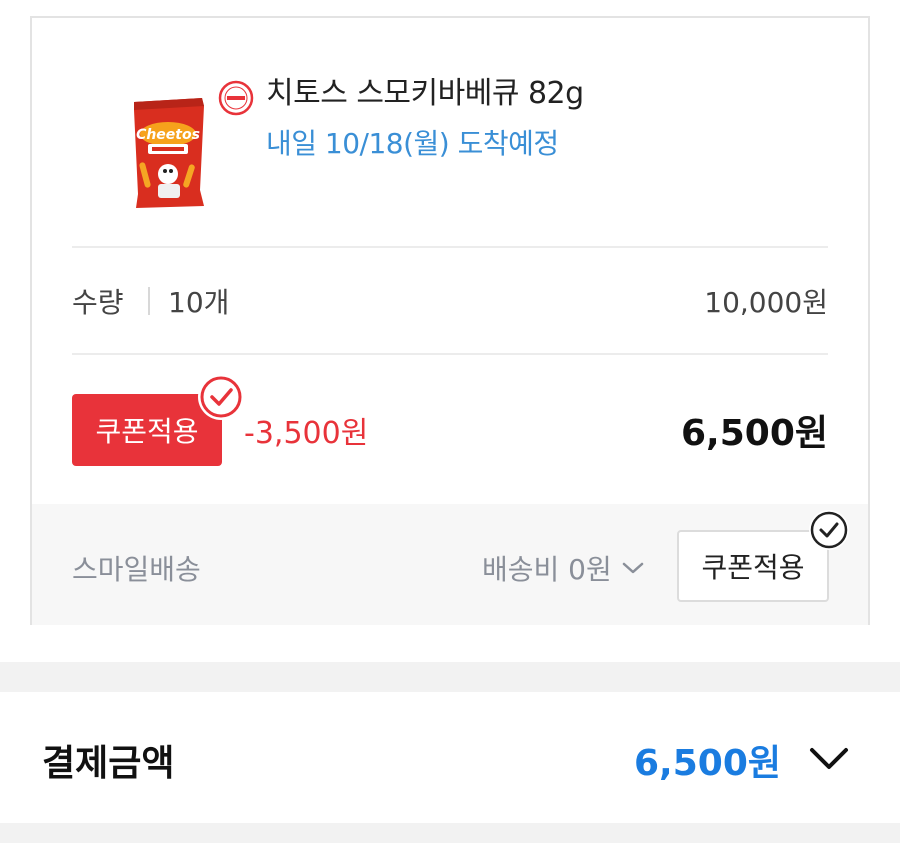  What do you see at coordinates (450, 564) in the screenshot?
I see `shipping-bar: 스마일배송 배송비 0원 쿠폰적용` at bounding box center [450, 564].